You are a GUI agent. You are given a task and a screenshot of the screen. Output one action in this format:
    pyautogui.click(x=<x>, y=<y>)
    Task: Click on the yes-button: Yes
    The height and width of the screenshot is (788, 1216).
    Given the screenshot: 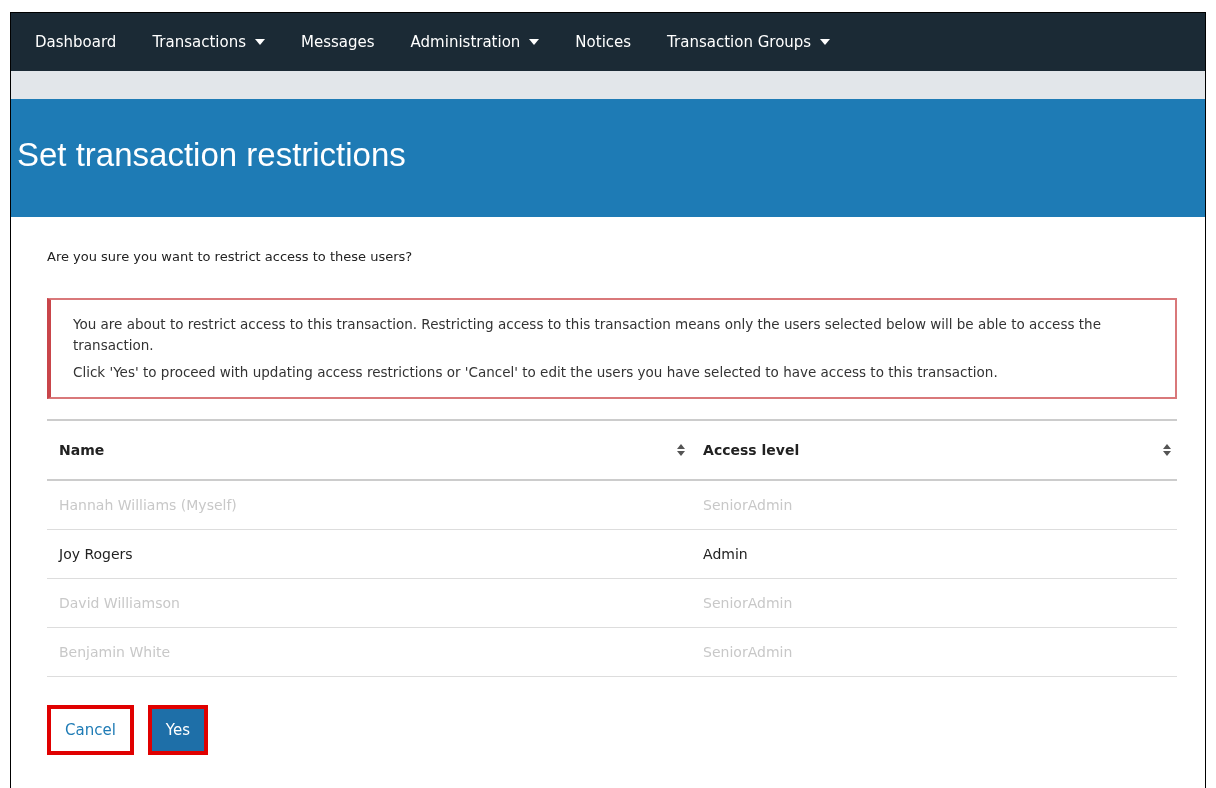 What is the action you would take?
    pyautogui.click(x=178, y=729)
    